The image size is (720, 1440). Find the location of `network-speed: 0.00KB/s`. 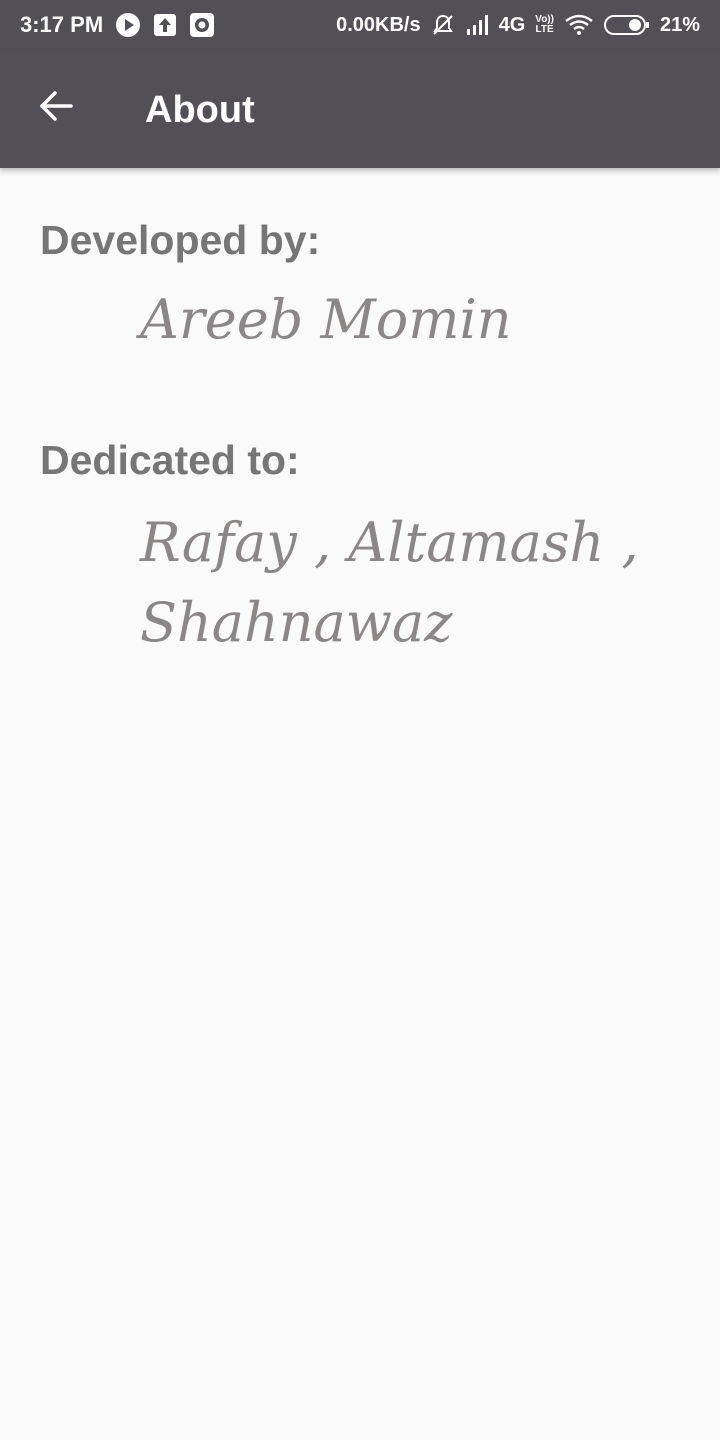

network-speed: 0.00KB/s is located at coordinates (378, 24).